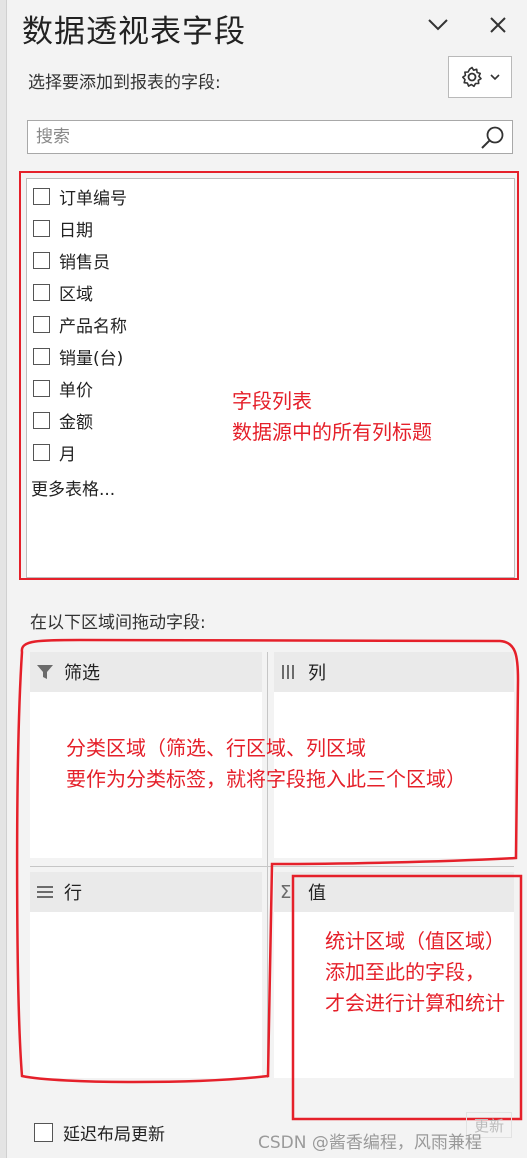 This screenshot has width=527, height=1158. Describe the element at coordinates (415, 941) in the screenshot. I see `annotation-line: 统计区域（值区域）` at that location.